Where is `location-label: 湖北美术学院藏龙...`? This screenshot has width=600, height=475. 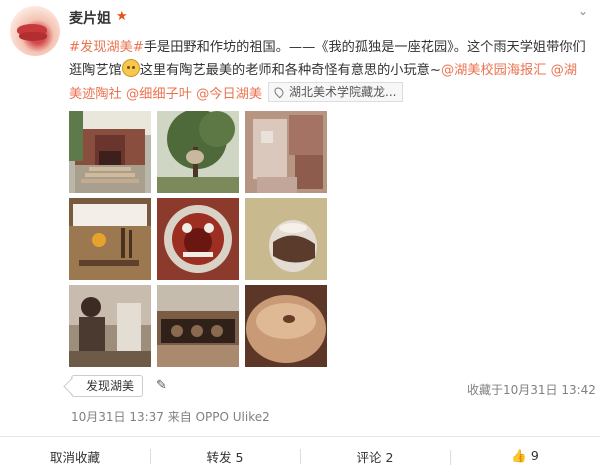 location-label: 湖北美术学院藏龙... is located at coordinates (343, 92).